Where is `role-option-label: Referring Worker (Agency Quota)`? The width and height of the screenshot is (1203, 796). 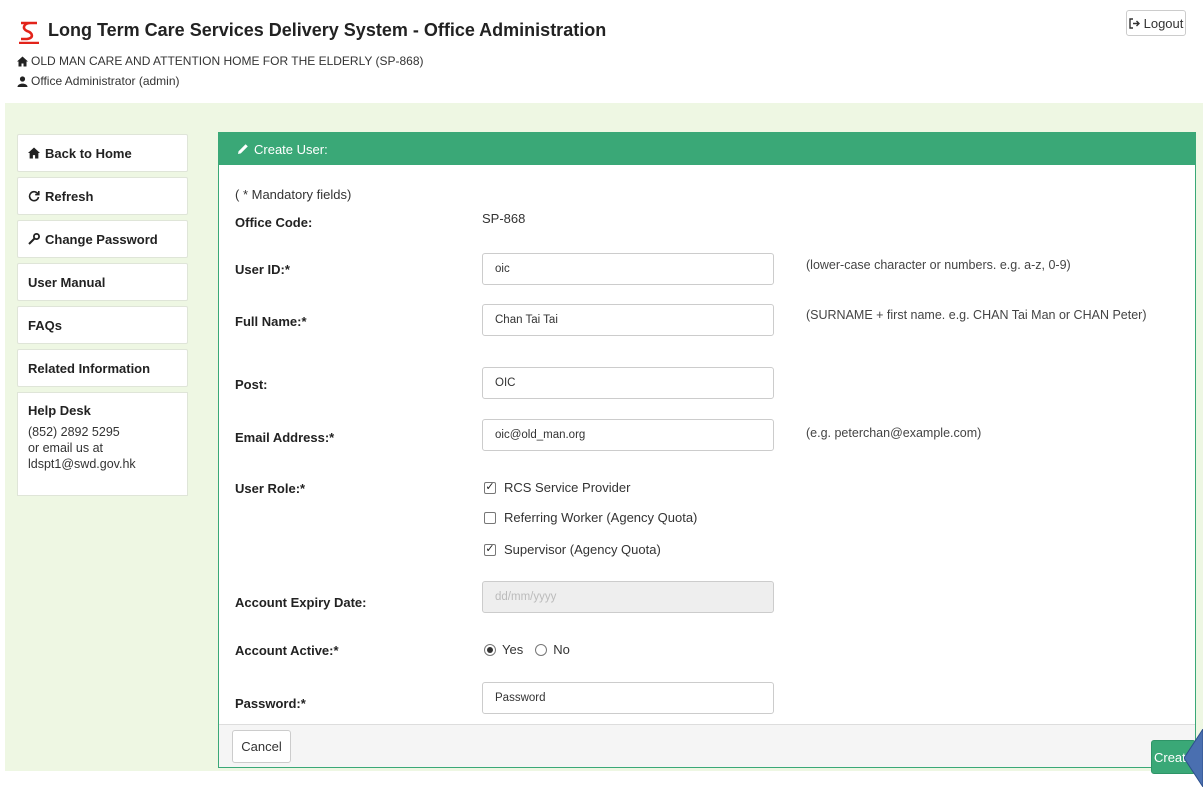 role-option-label: Referring Worker (Agency Quota) is located at coordinates (601, 517).